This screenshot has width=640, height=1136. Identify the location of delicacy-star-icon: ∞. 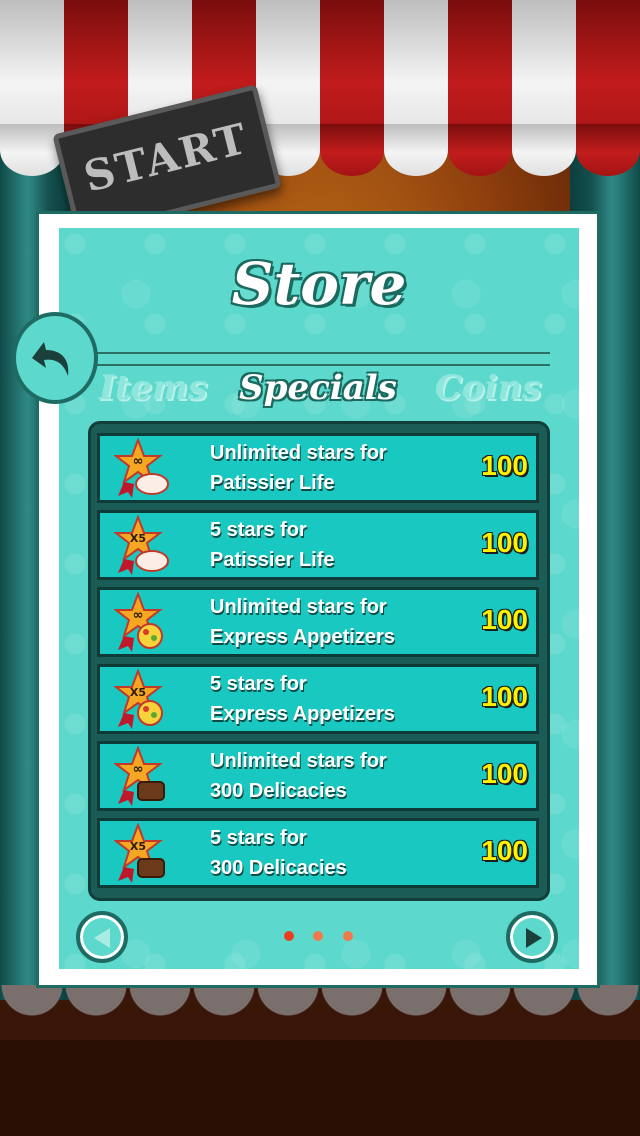
(139, 776).